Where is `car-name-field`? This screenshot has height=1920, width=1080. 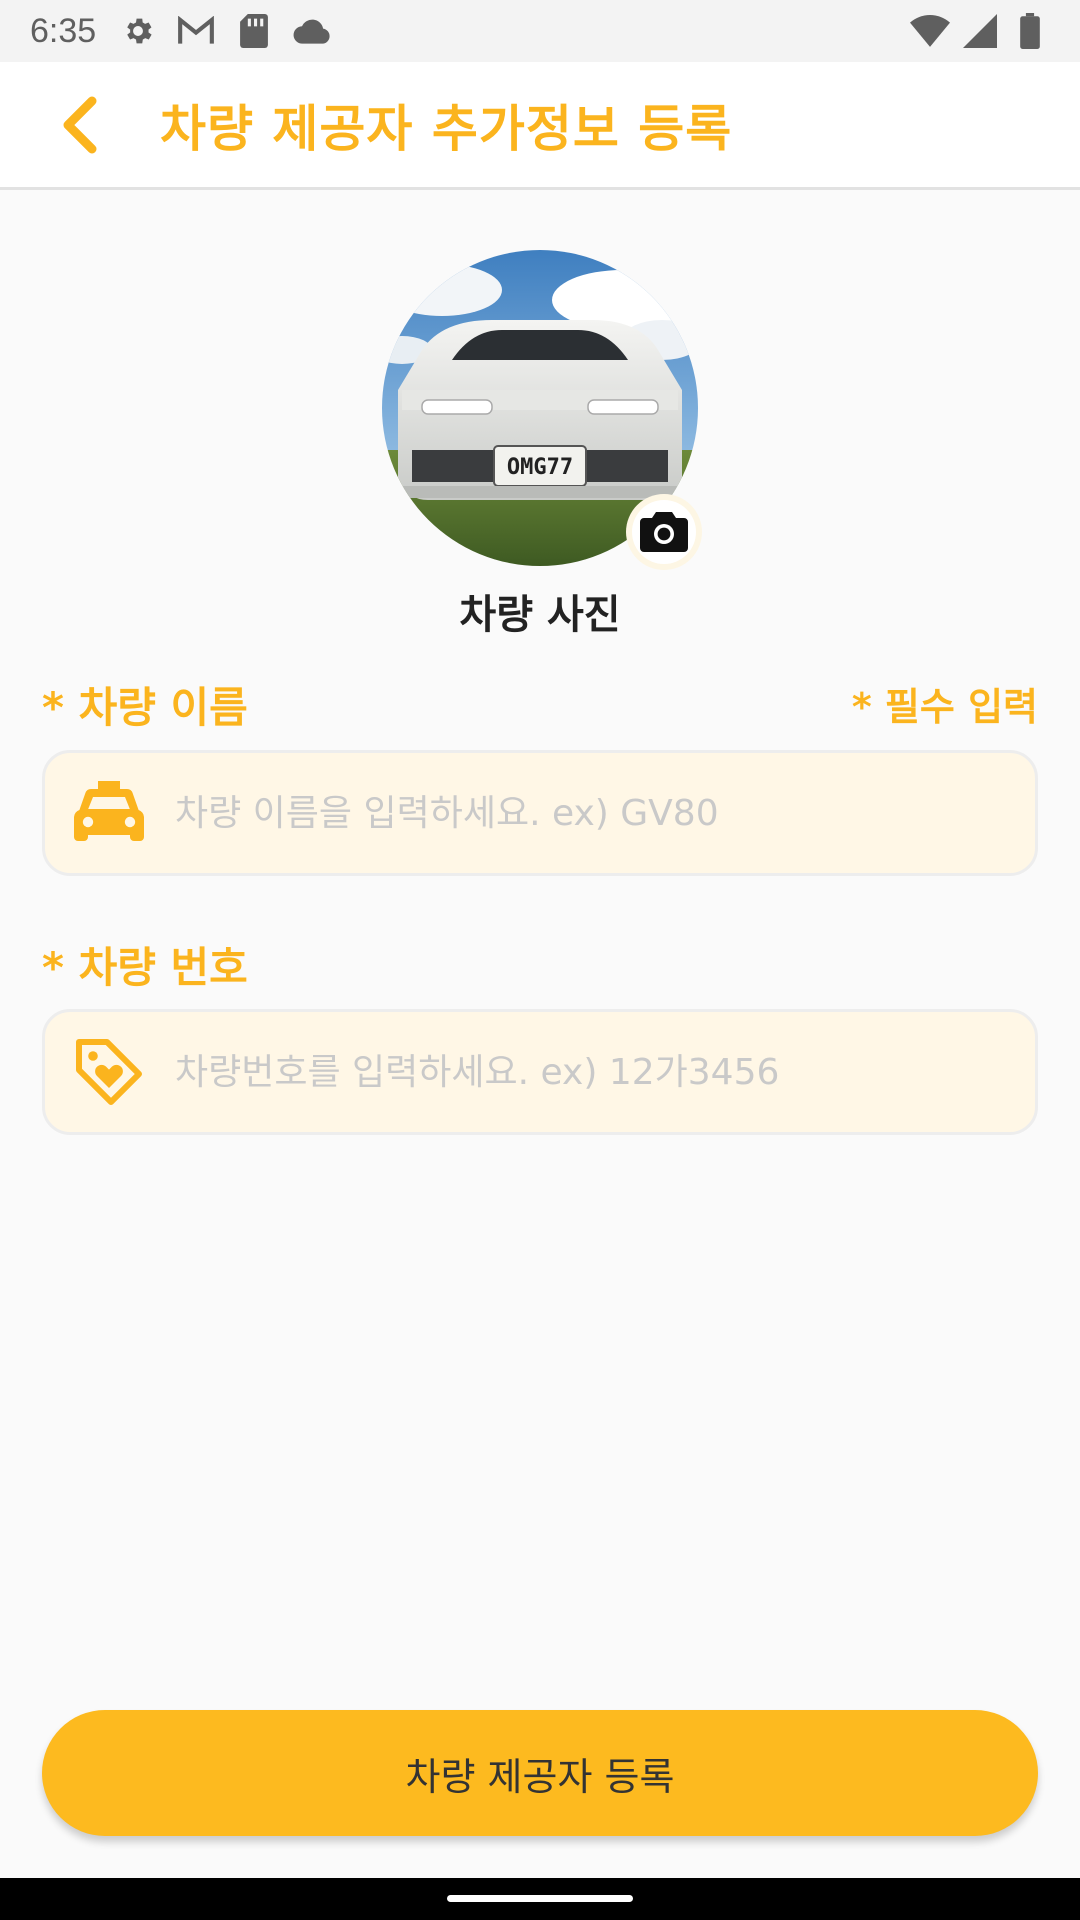
car-name-field is located at coordinates (540, 813).